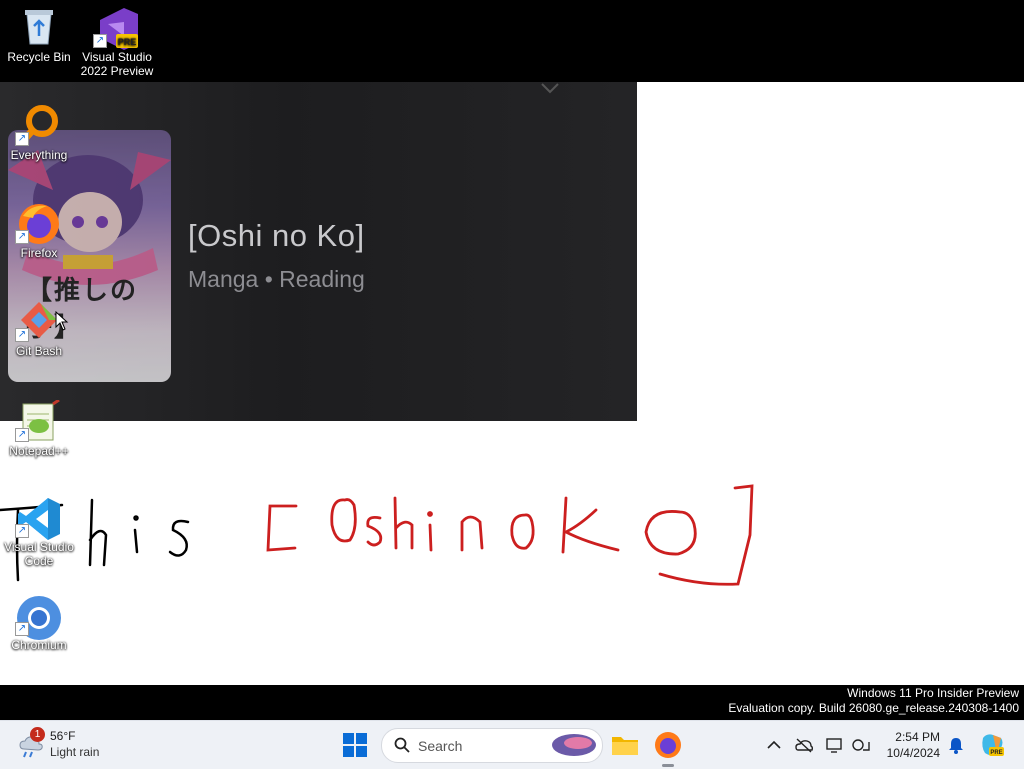  What do you see at coordinates (550, 88) in the screenshot?
I see `chevron-down-icon` at bounding box center [550, 88].